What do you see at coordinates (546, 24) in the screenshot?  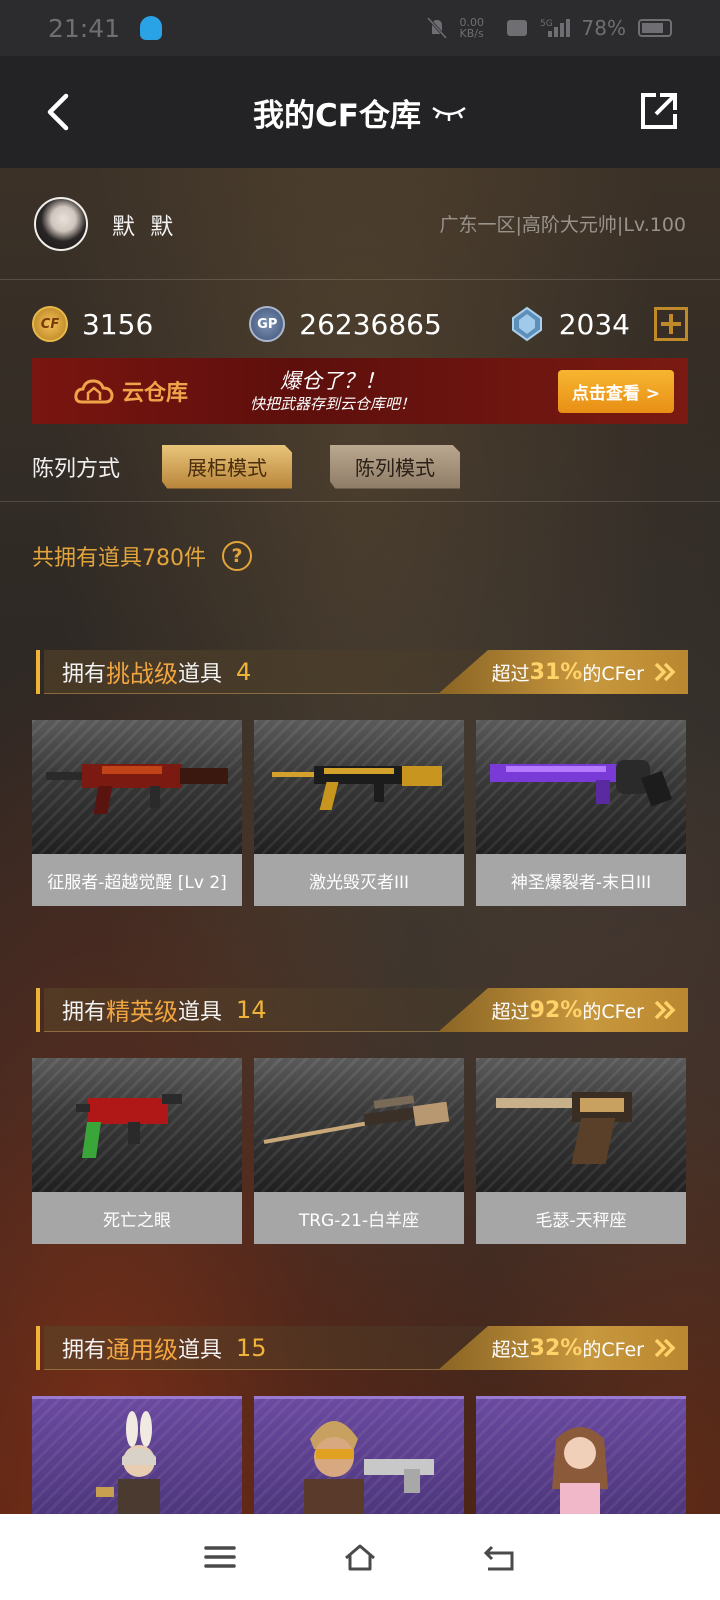 I see `svg-text: 5G` at bounding box center [546, 24].